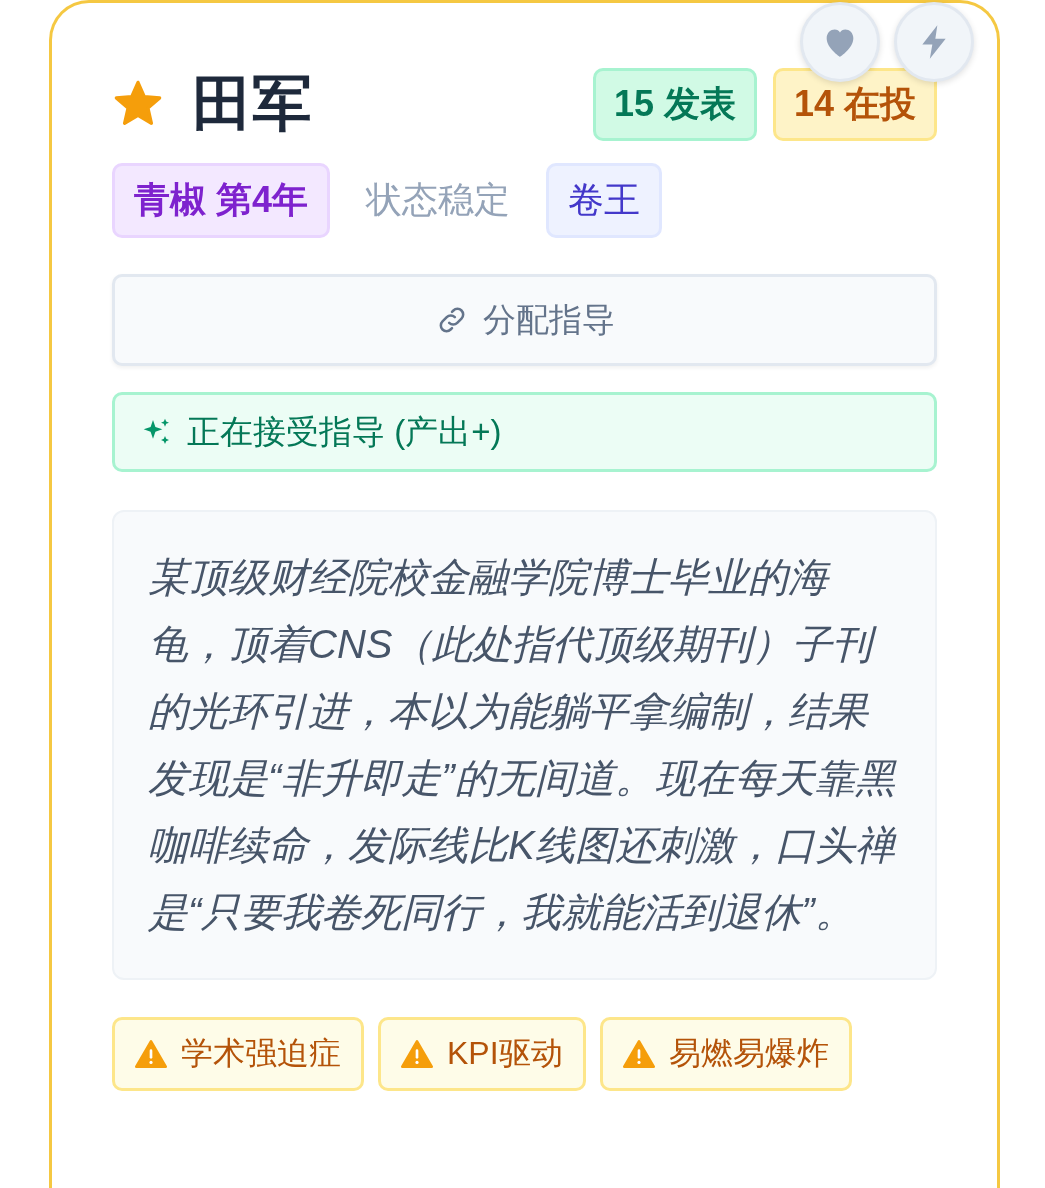 This screenshot has height=1188, width=1045. I want to click on count-badge: 15 发表, so click(674, 104).